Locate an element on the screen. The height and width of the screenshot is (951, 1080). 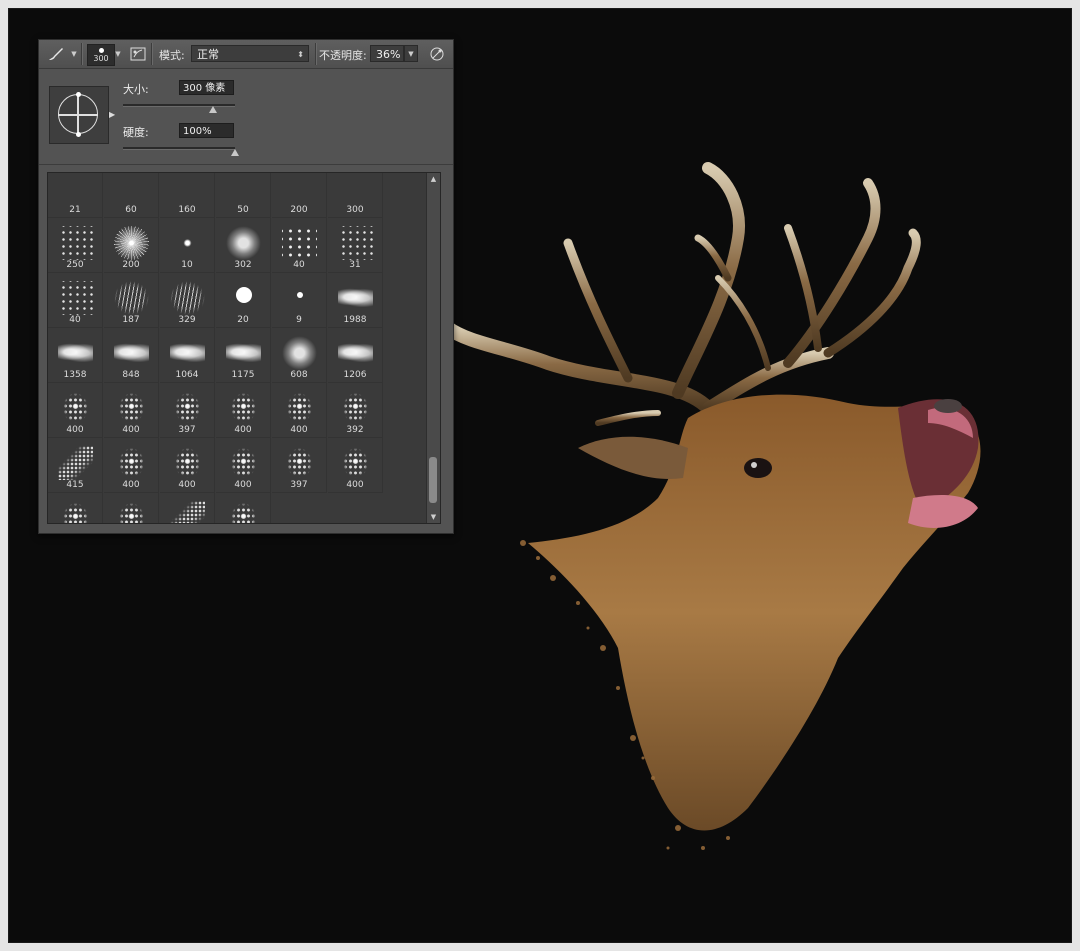
brush-preset-item: 1358 is located at coordinates (75, 355).